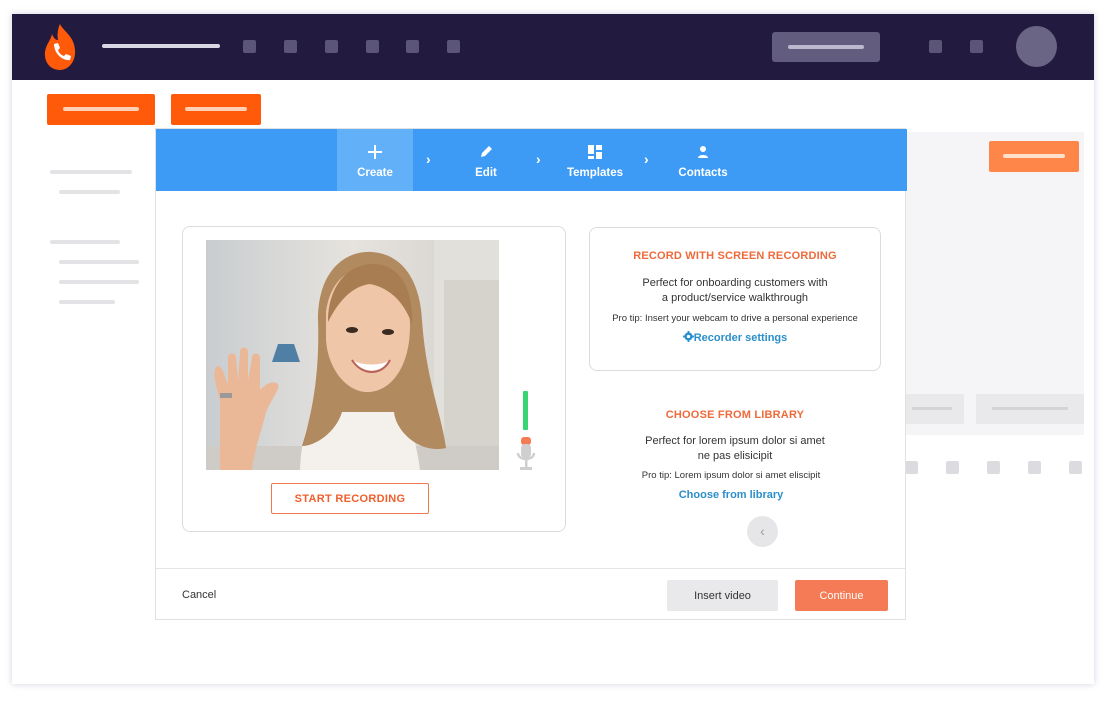 Image resolution: width=1113 pixels, height=701 pixels. Describe the element at coordinates (375, 160) in the screenshot. I see `step-create: Create` at that location.